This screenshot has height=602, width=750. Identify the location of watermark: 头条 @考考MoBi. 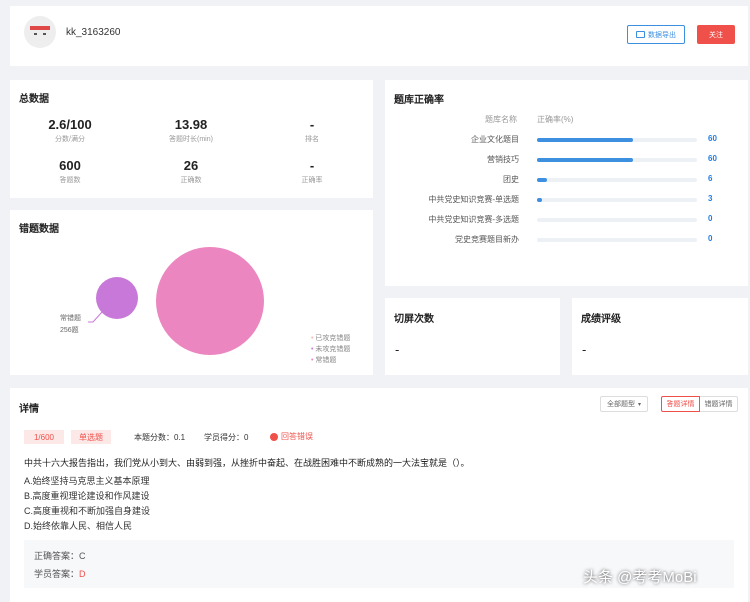
(640, 577).